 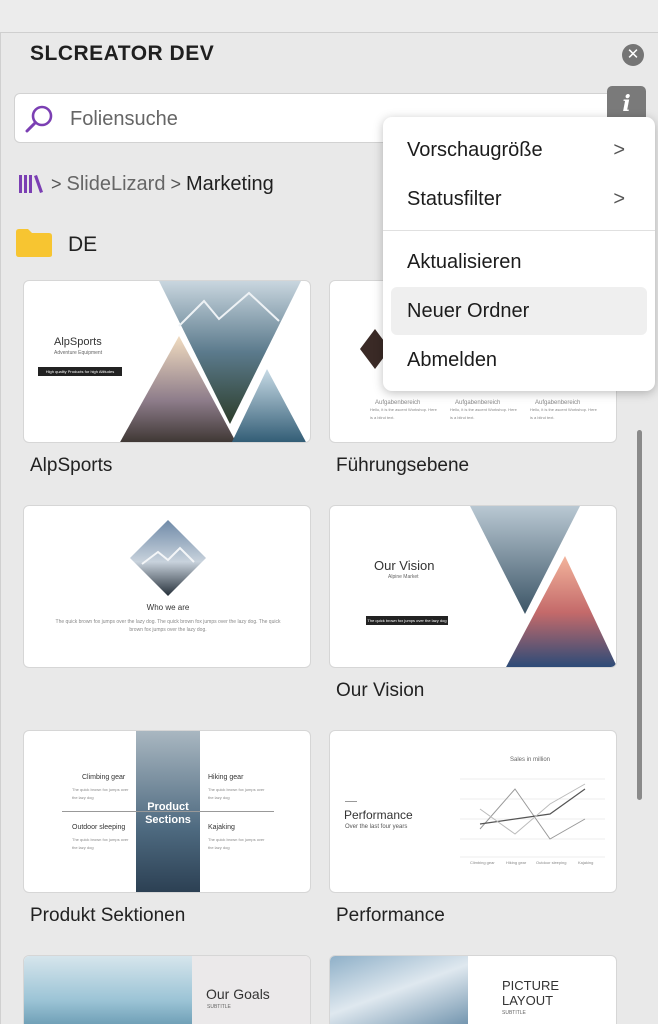 I want to click on divider, so click(x=168, y=811).